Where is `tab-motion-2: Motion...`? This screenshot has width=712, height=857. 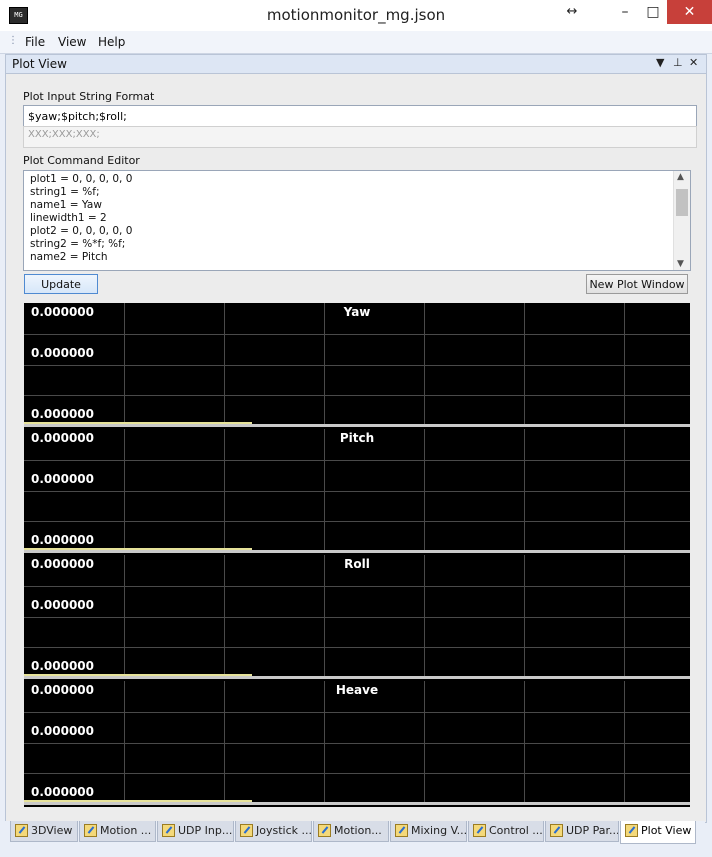
tab-motion-2: Motion... is located at coordinates (351, 831).